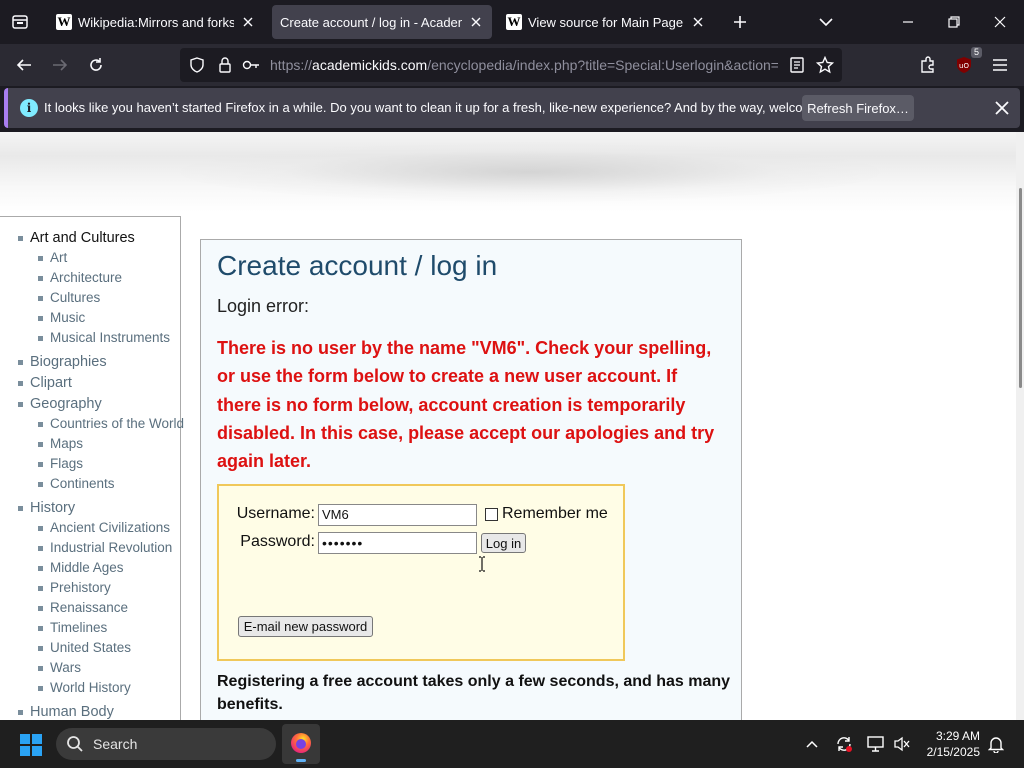 The height and width of the screenshot is (768, 1024). I want to click on sidebar-category-link: Human Body, so click(90, 711).